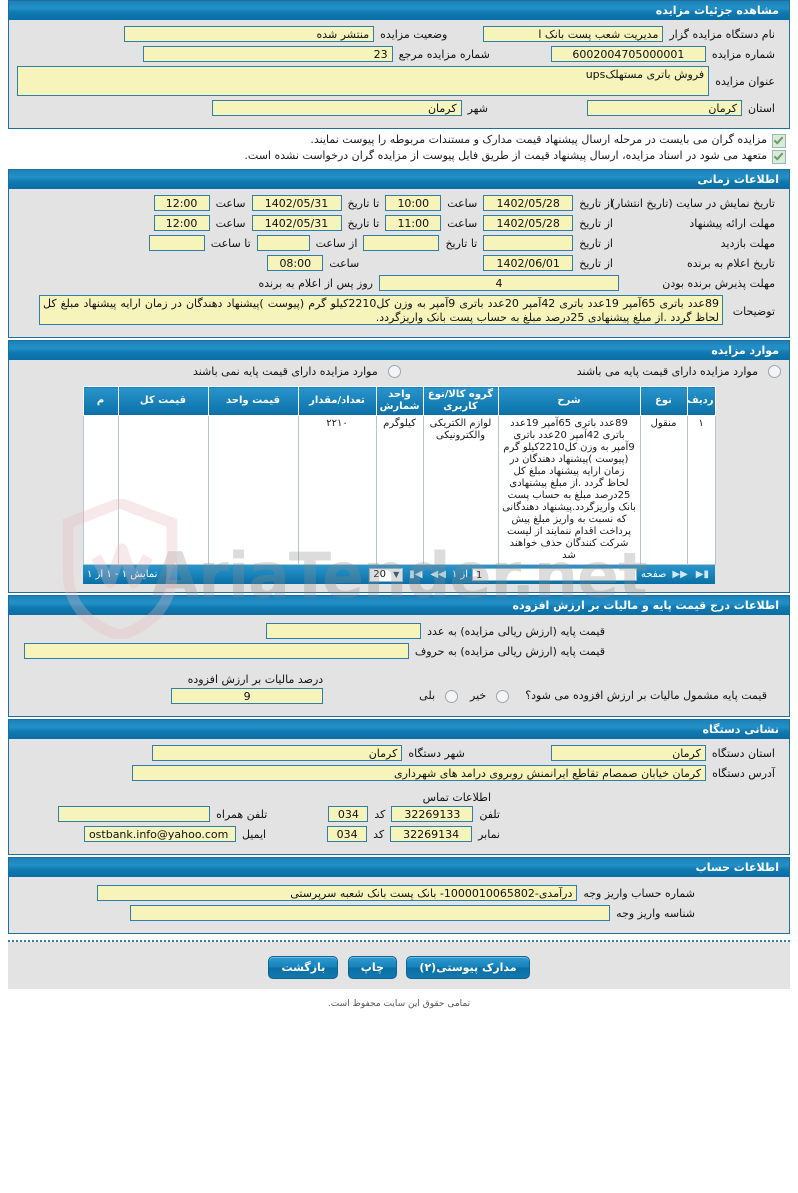 The image size is (798, 1193). I want to click on last-page-icon: ▮▶, so click(702, 574).